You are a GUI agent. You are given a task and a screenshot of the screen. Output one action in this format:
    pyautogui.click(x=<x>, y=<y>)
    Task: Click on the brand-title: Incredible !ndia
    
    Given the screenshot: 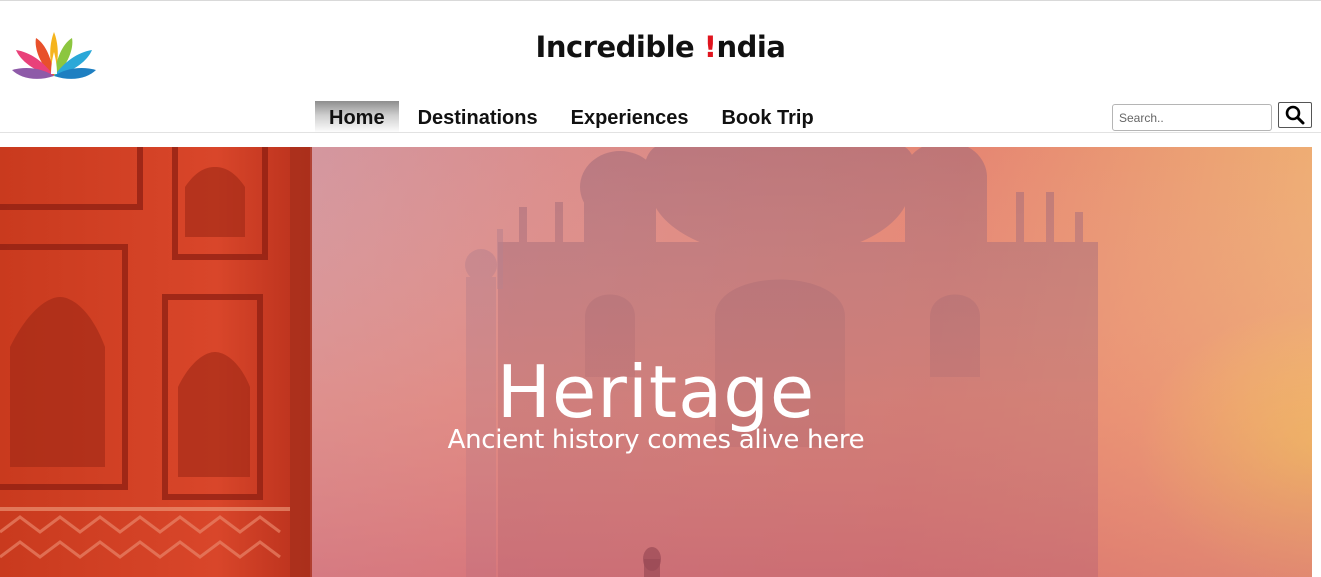 What is the action you would take?
    pyautogui.click(x=660, y=47)
    